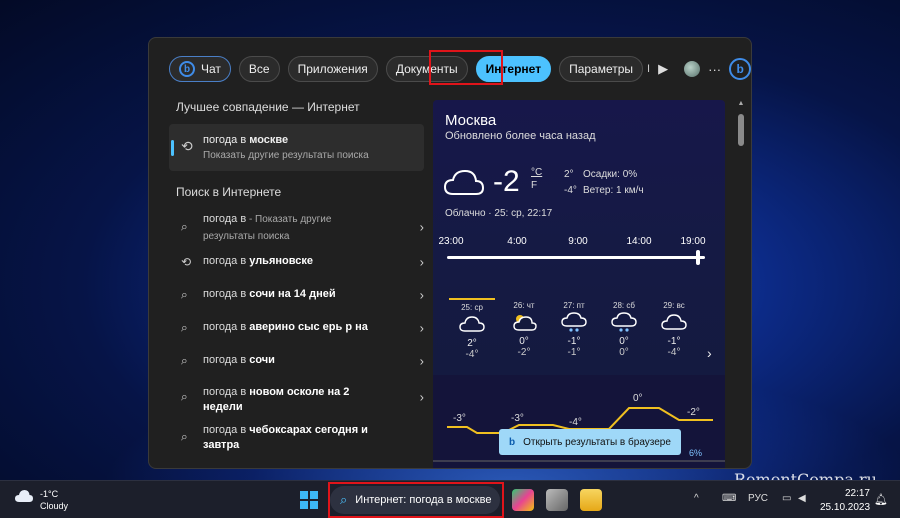  Describe the element at coordinates (54, 506) in the screenshot. I see `weather-text: Cloudy` at that location.